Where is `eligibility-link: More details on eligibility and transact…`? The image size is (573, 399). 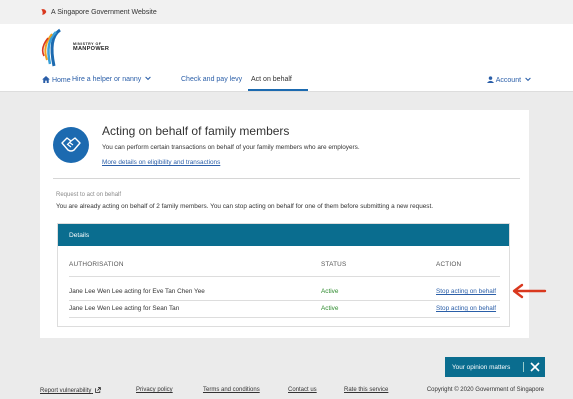
eligibility-link: More details on eligibility and transact… is located at coordinates (161, 162).